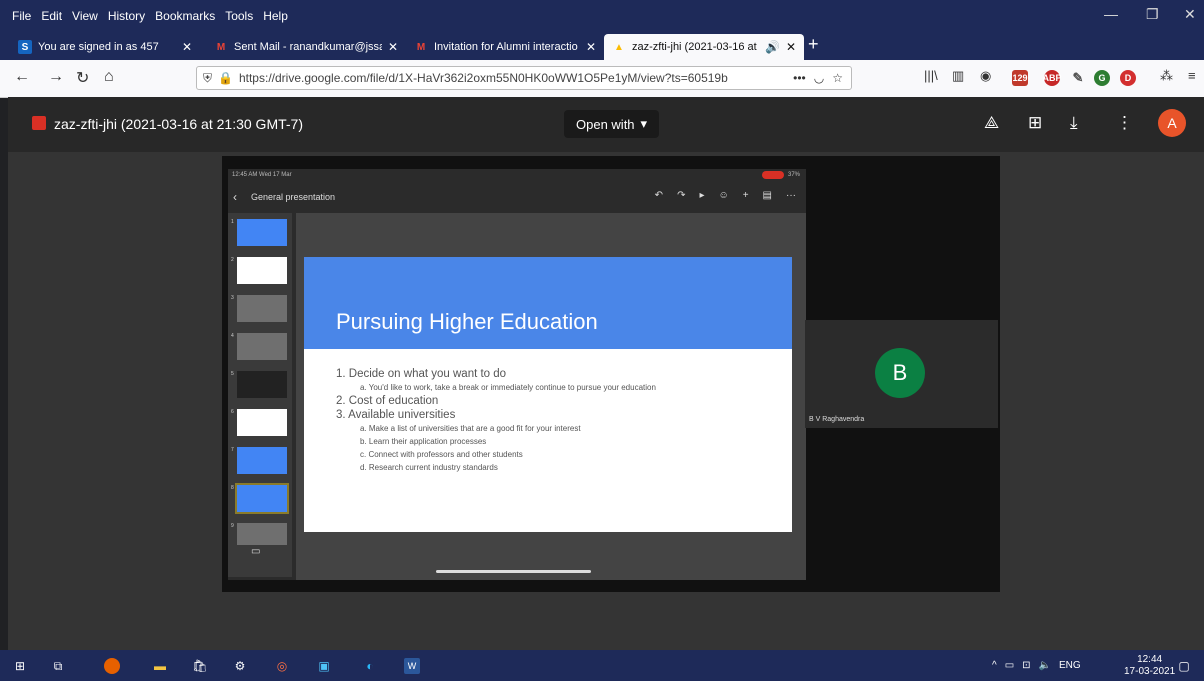 The image size is (1204, 681). Describe the element at coordinates (98, 47) in the screenshot. I see `tab-label: You are signed in as 457` at that location.